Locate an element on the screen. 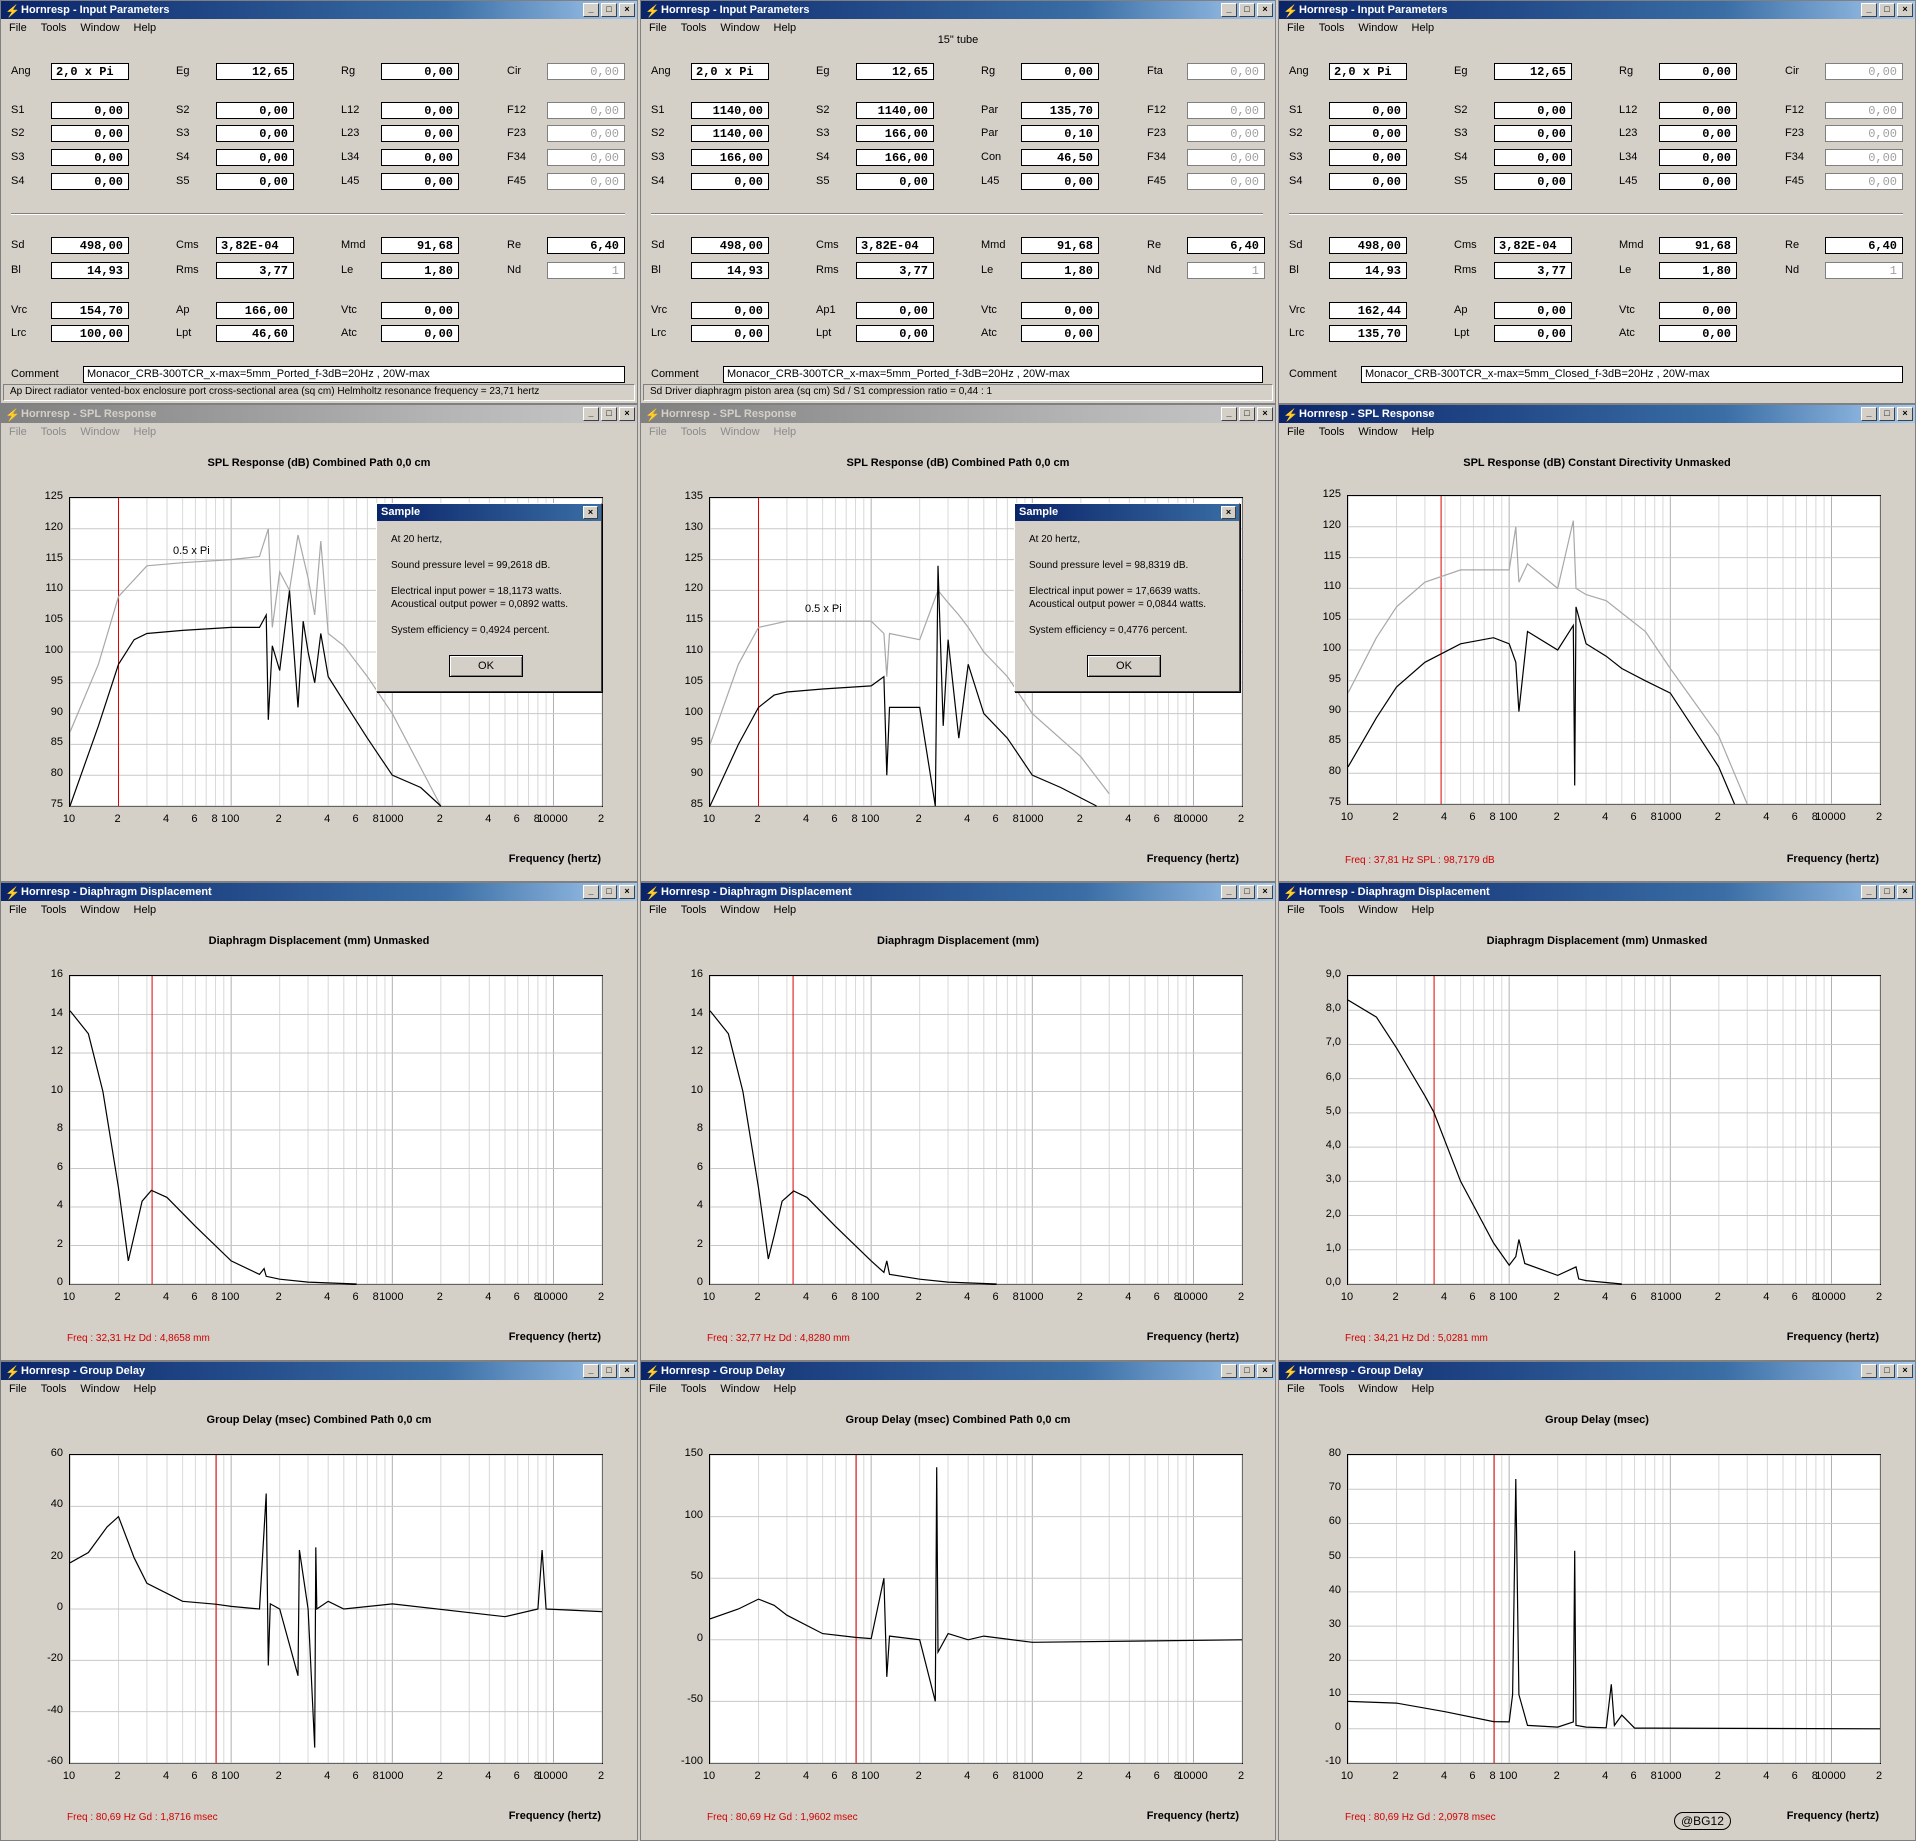 This screenshot has width=1916, height=1841. param-field-ap: 166,00 is located at coordinates (255, 310).